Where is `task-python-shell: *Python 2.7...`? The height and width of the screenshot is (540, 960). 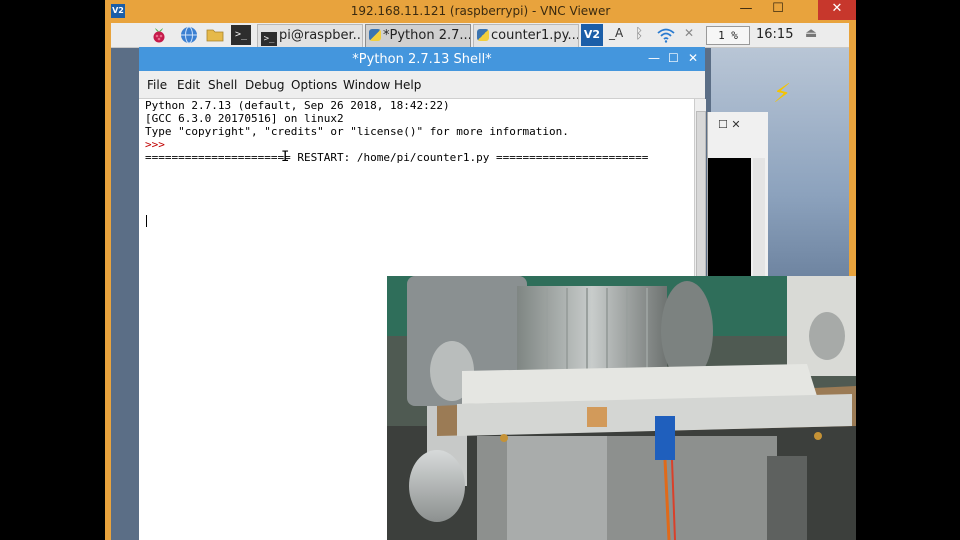 task-python-shell: *Python 2.7... is located at coordinates (418, 36).